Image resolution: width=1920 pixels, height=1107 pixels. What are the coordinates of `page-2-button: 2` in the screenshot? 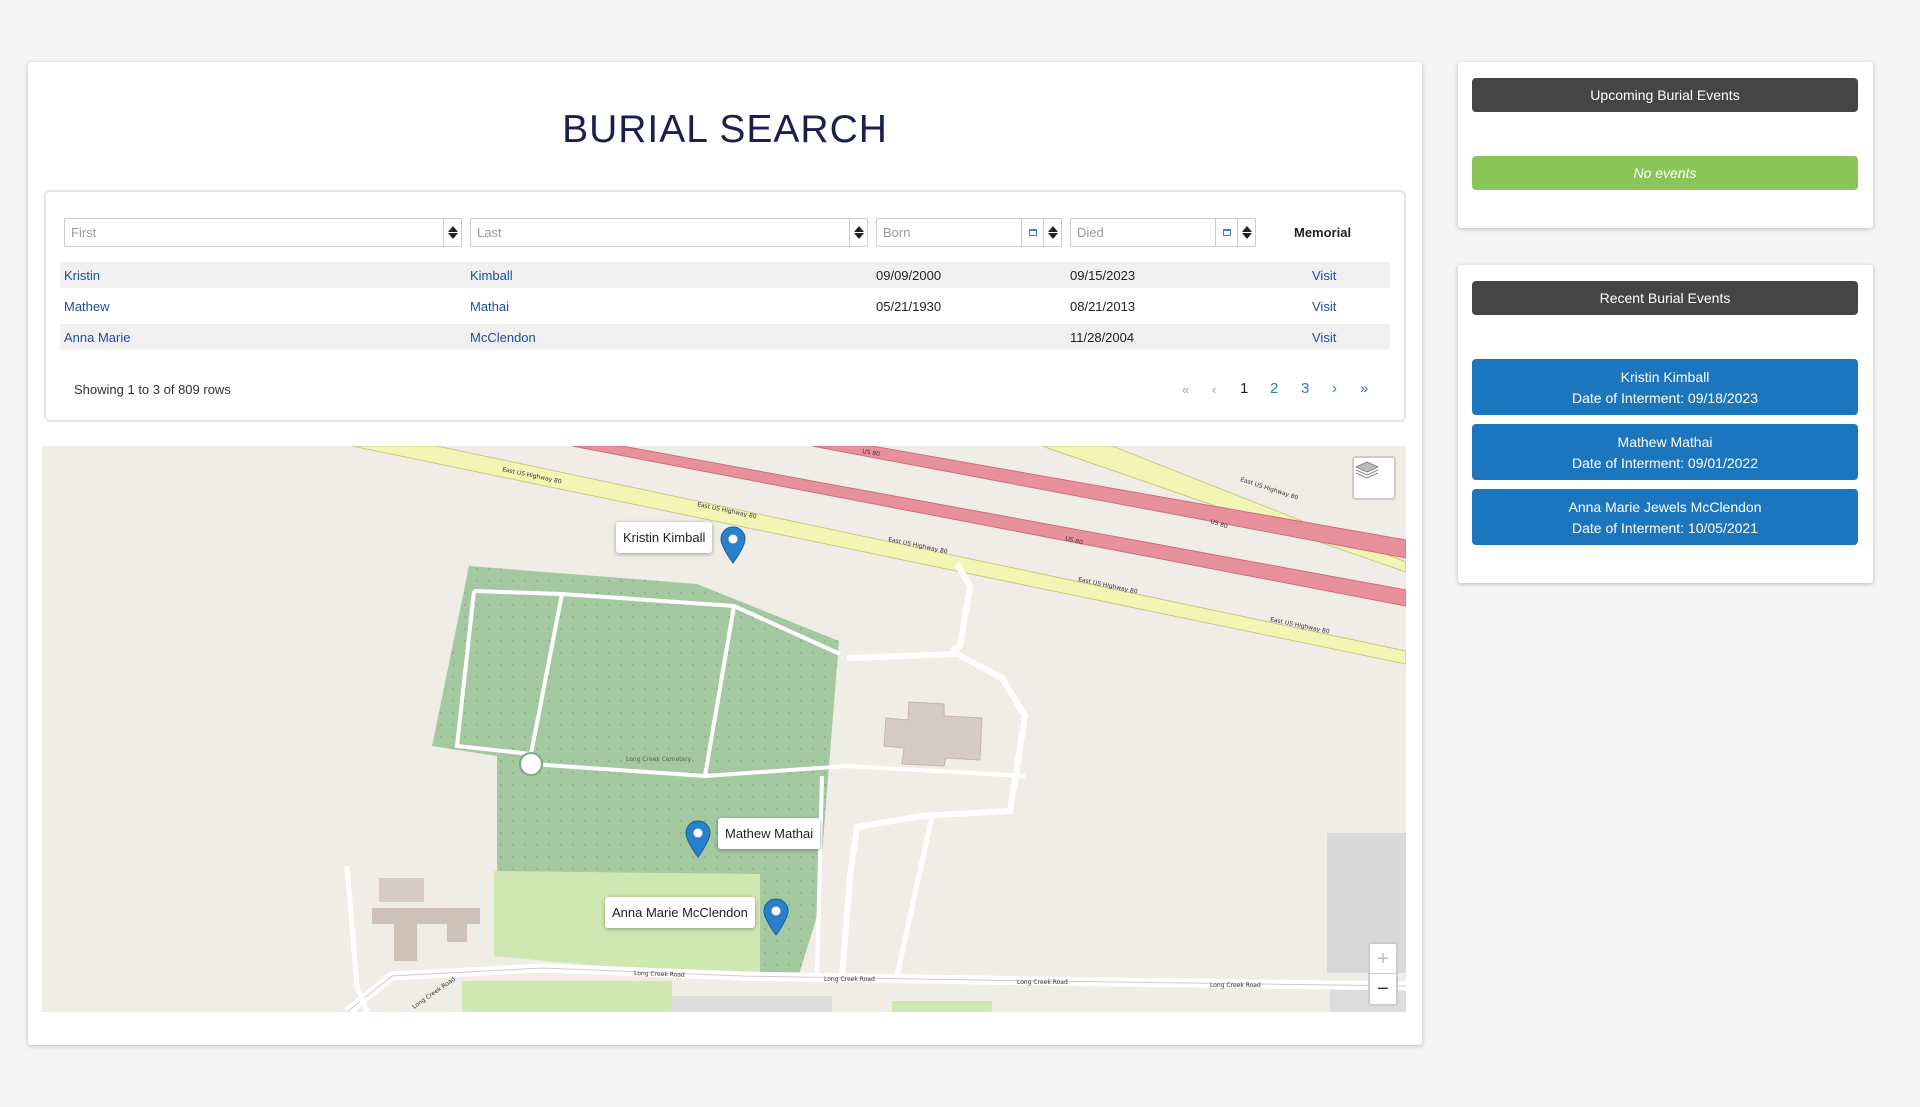 It's located at (1274, 388).